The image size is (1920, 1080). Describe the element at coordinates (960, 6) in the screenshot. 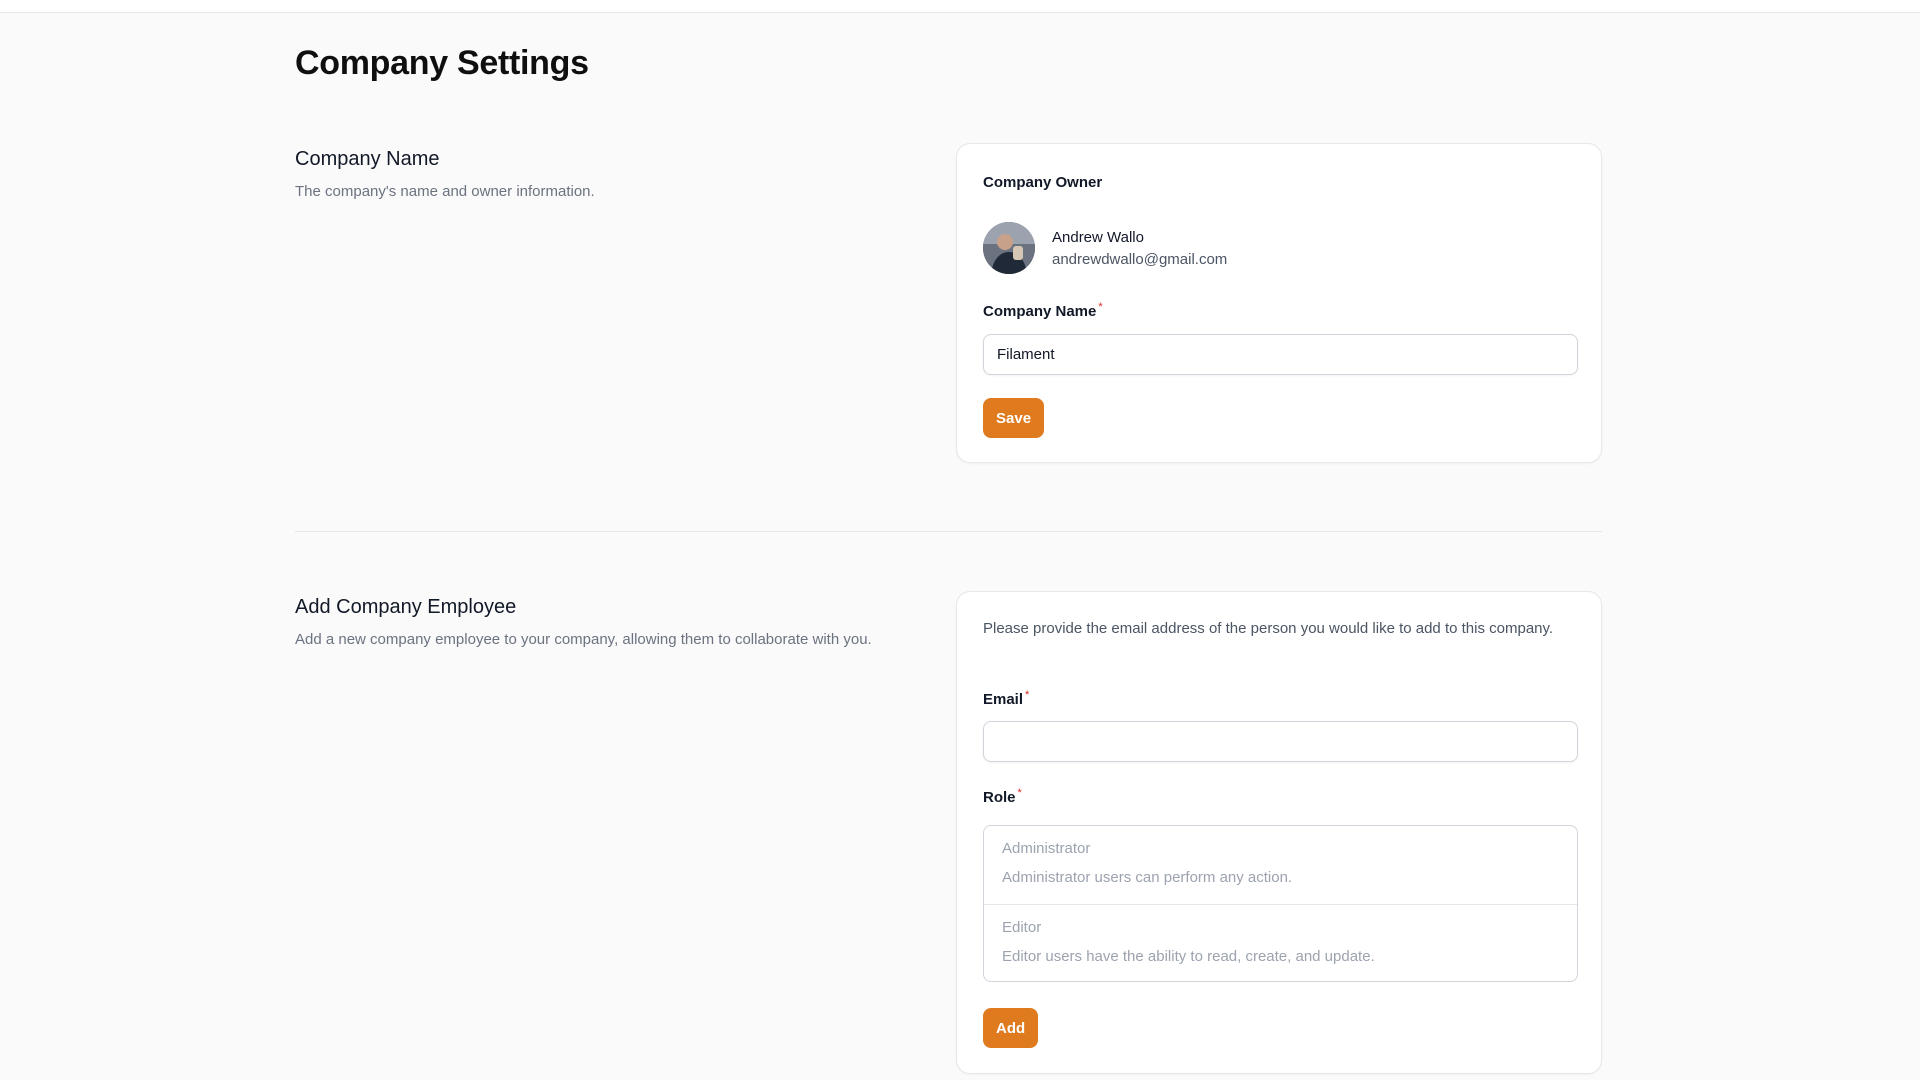

I see `top-bar` at that location.